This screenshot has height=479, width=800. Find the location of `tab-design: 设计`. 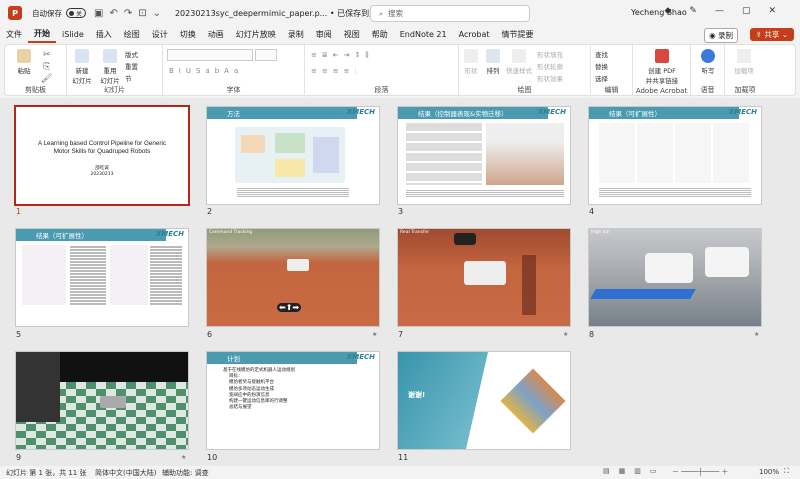

tab-design: 设计 is located at coordinates (160, 34).